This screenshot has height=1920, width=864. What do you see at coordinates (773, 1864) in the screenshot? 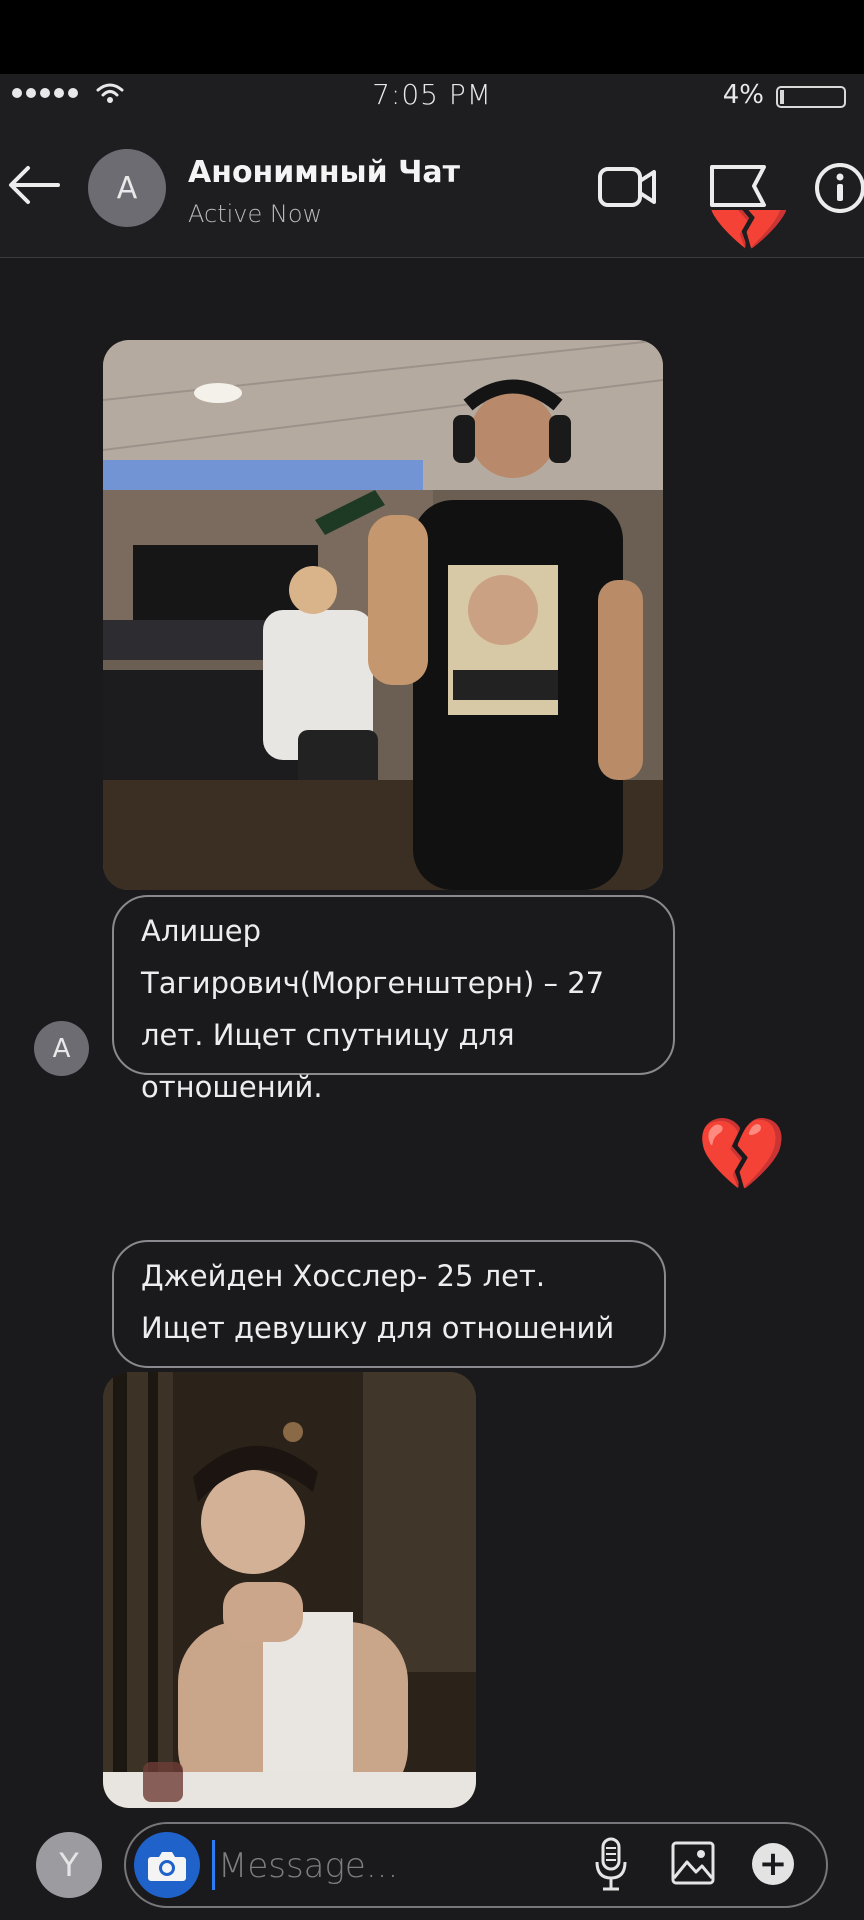
I see `plus-icon: +` at bounding box center [773, 1864].